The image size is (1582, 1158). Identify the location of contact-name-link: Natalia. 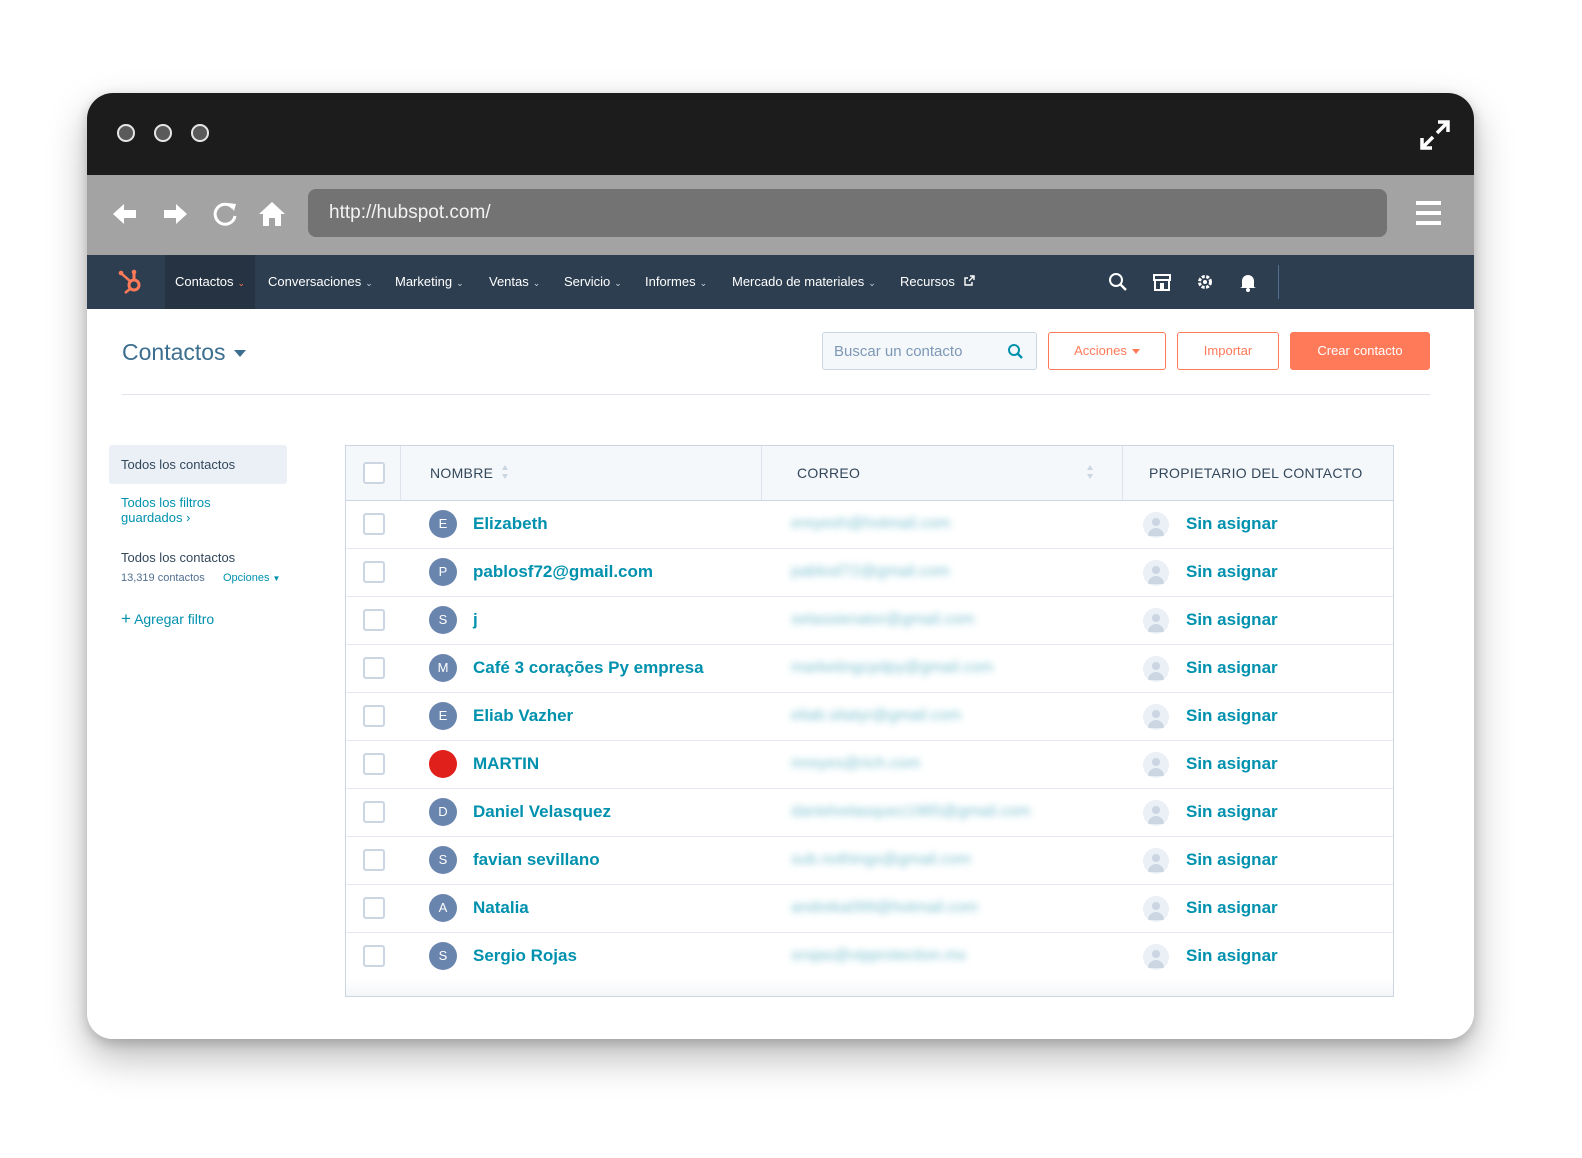
(501, 908).